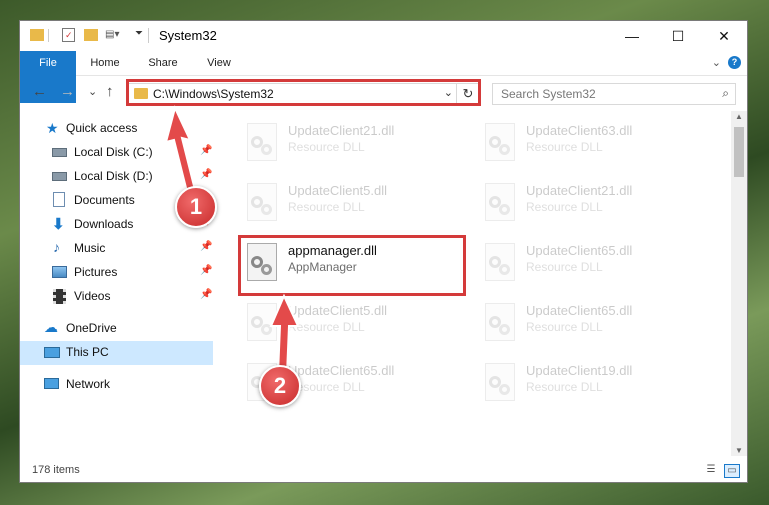 The height and width of the screenshot is (505, 769). Describe the element at coordinates (92, 91) in the screenshot. I see `recent-locations-icon: ⌄` at that location.